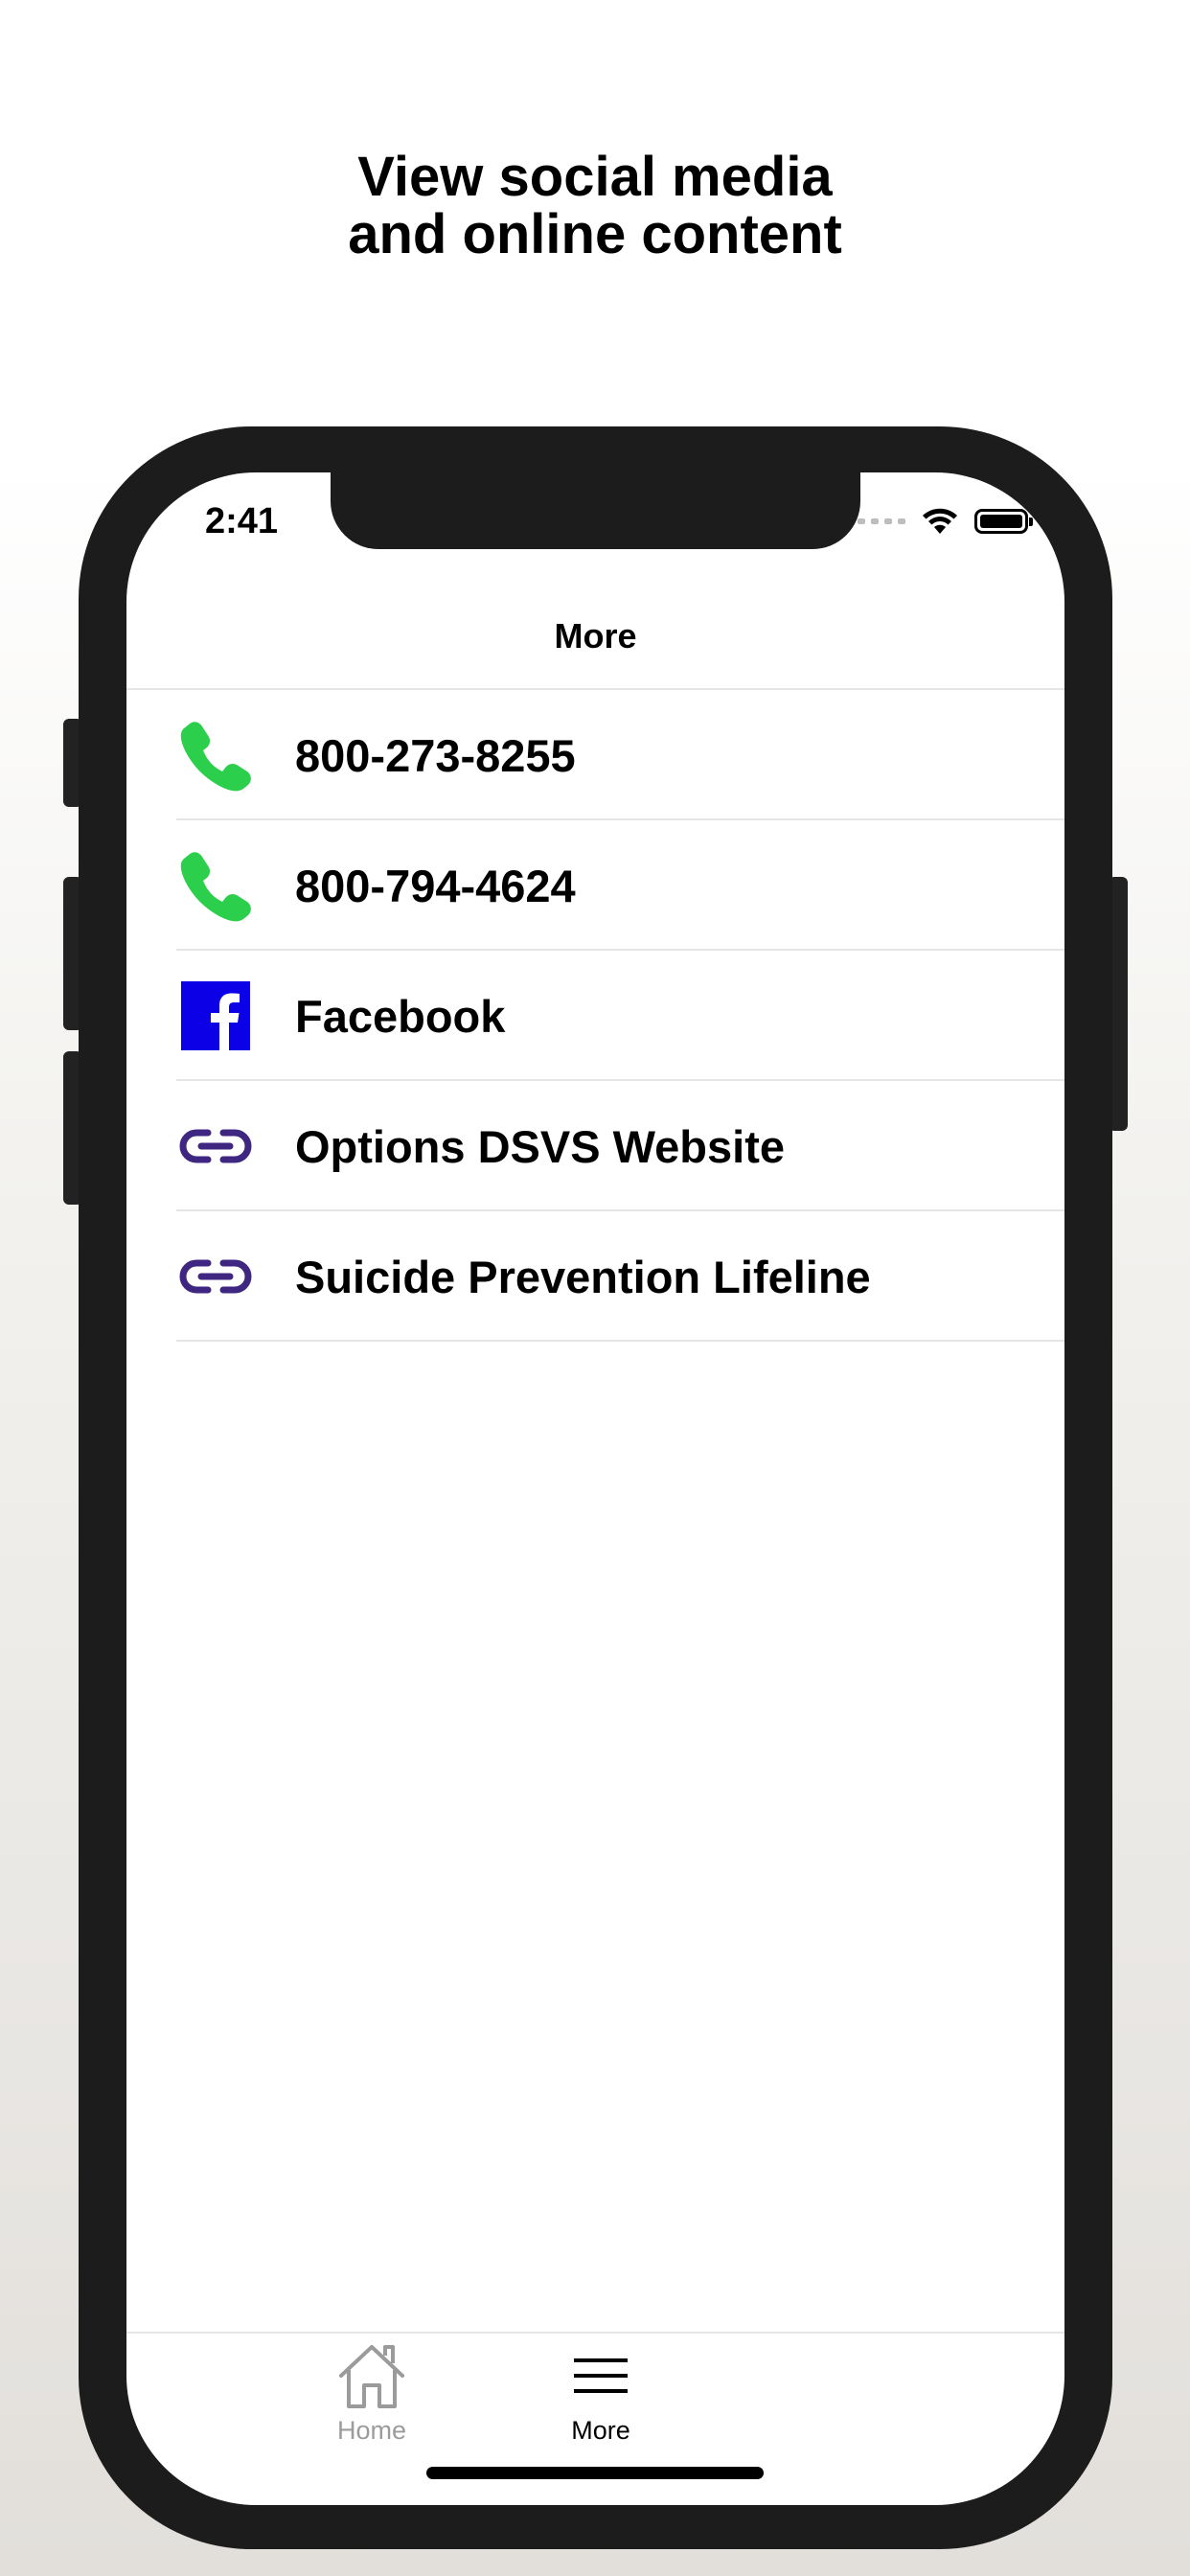 This screenshot has width=1190, height=2576. I want to click on tab-more: More, so click(601, 2393).